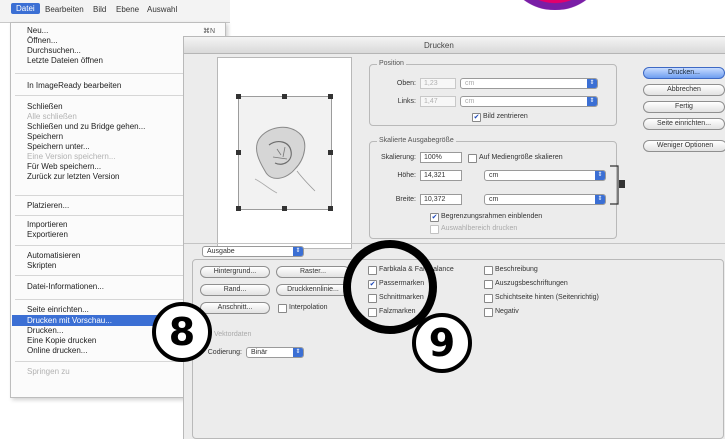 This screenshot has width=725, height=439. Describe the element at coordinates (398, 157) in the screenshot. I see `skalierung-label: Skalierung:` at that location.